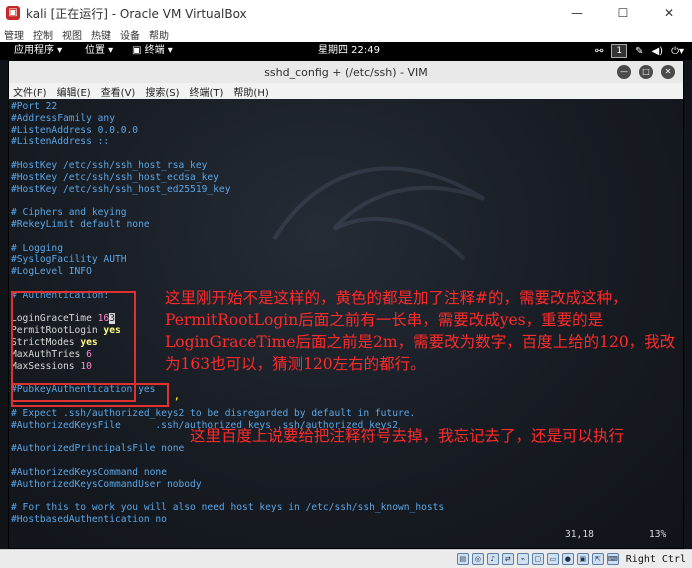 This screenshot has width=692, height=568. What do you see at coordinates (121, 189) in the screenshot?
I see `code-line: #HostKey /etc/ssh/ssh_host_ed25519_key` at bounding box center [121, 189].